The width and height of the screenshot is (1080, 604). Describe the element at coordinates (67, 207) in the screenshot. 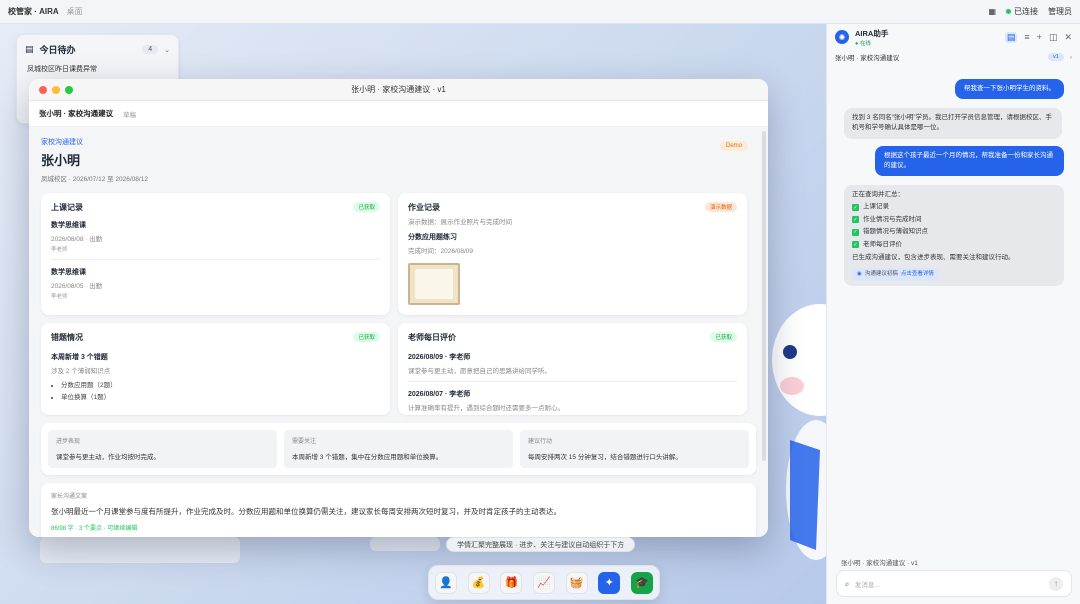

I see `card-title: 上课记录` at that location.